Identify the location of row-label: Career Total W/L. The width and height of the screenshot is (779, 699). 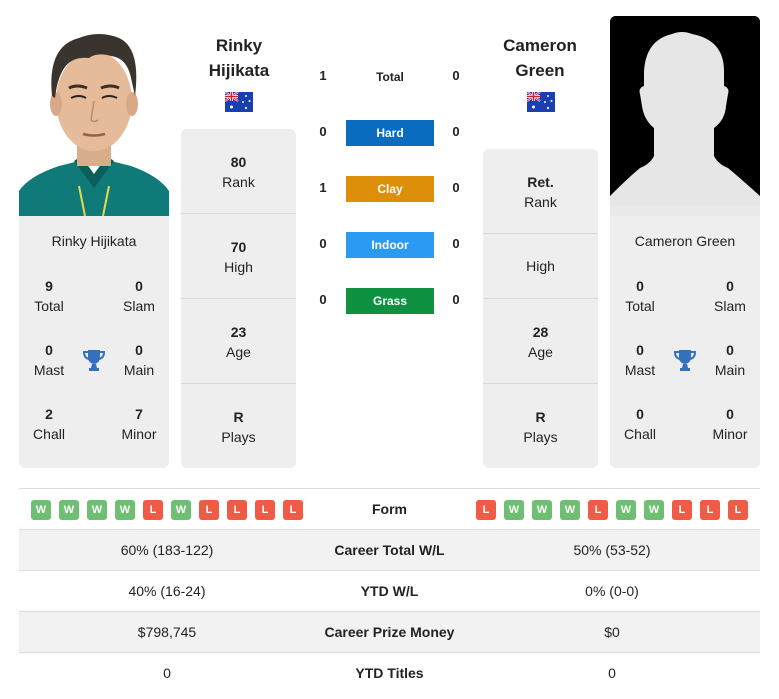
(389, 550).